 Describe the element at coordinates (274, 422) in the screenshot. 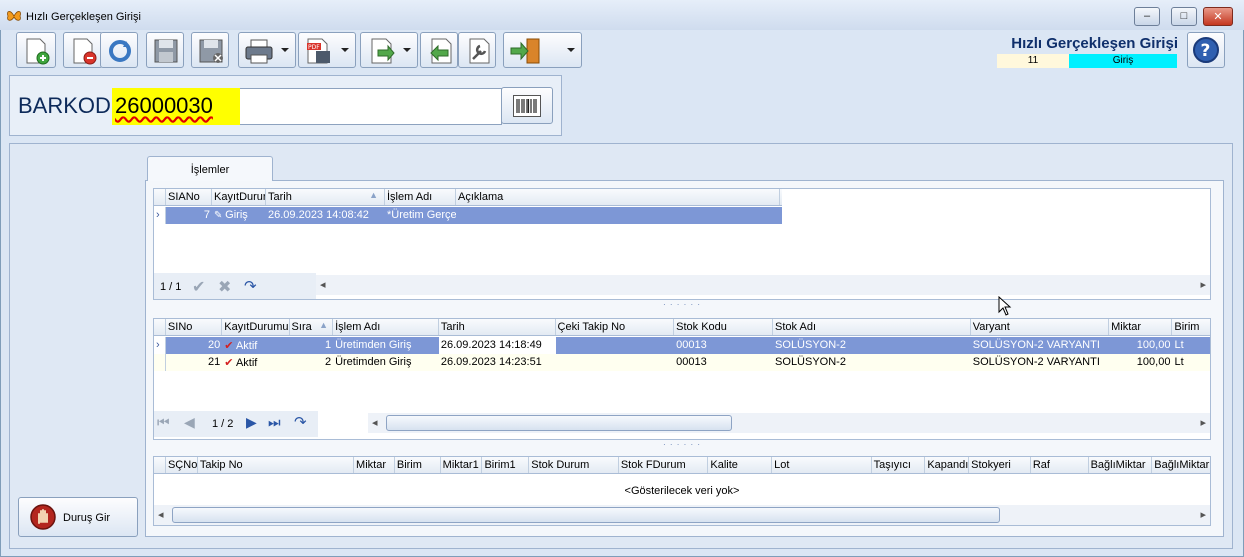

I see `last-page-icon: ⏭` at that location.